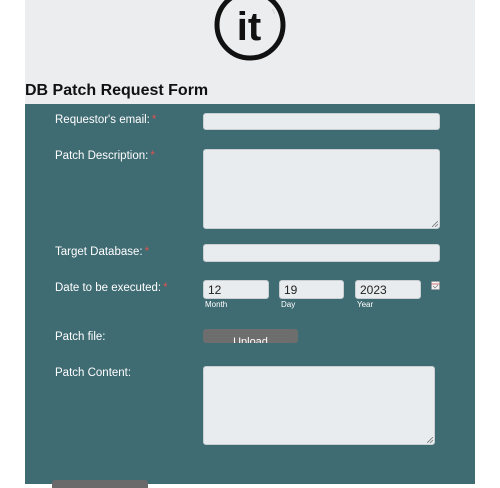 Image resolution: width=500 pixels, height=488 pixels. I want to click on day-caption: Day, so click(288, 304).